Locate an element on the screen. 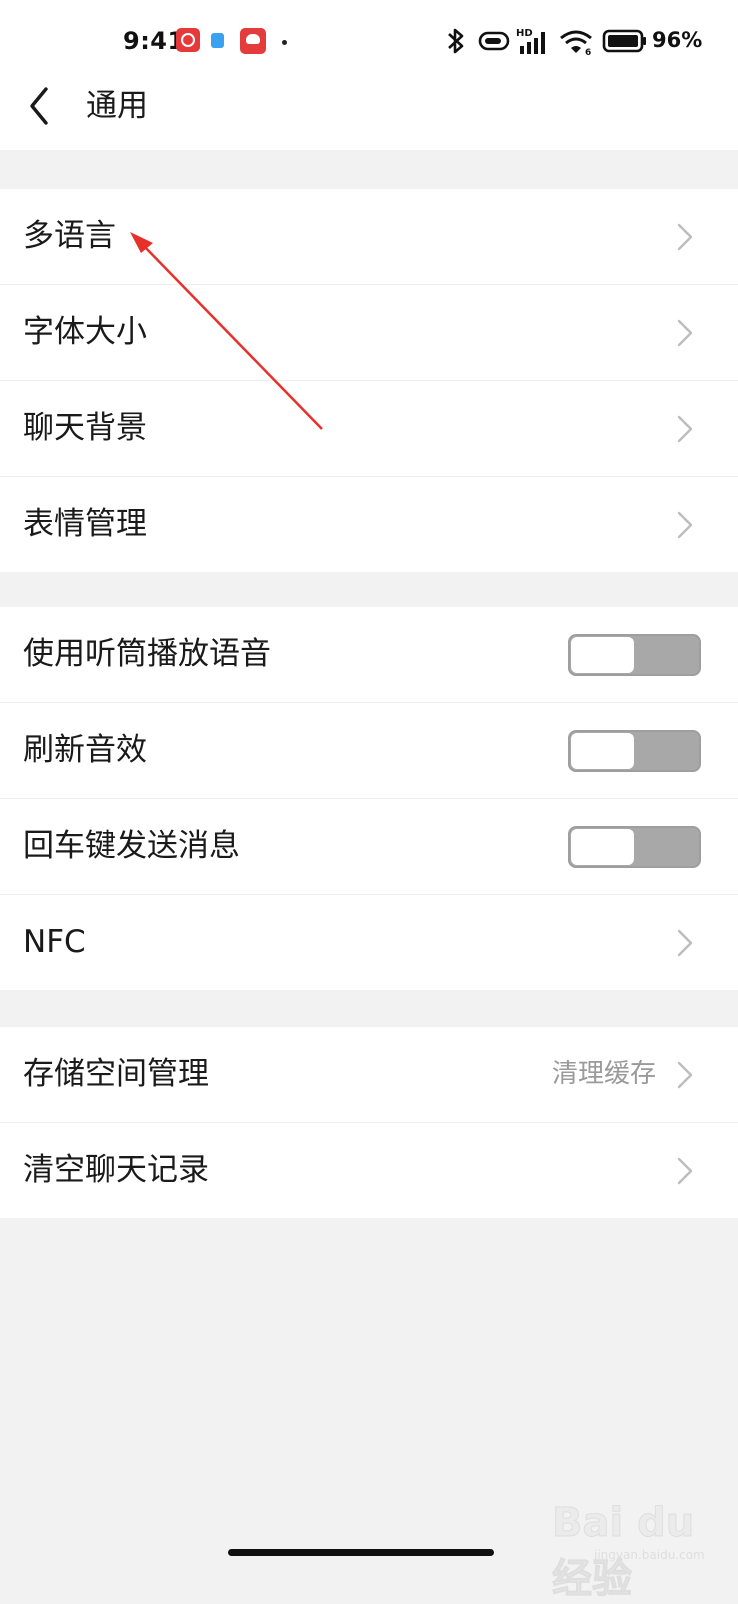 The width and height of the screenshot is (738, 1604). clear-cache-value: 清理缓存 is located at coordinates (603, 1074).